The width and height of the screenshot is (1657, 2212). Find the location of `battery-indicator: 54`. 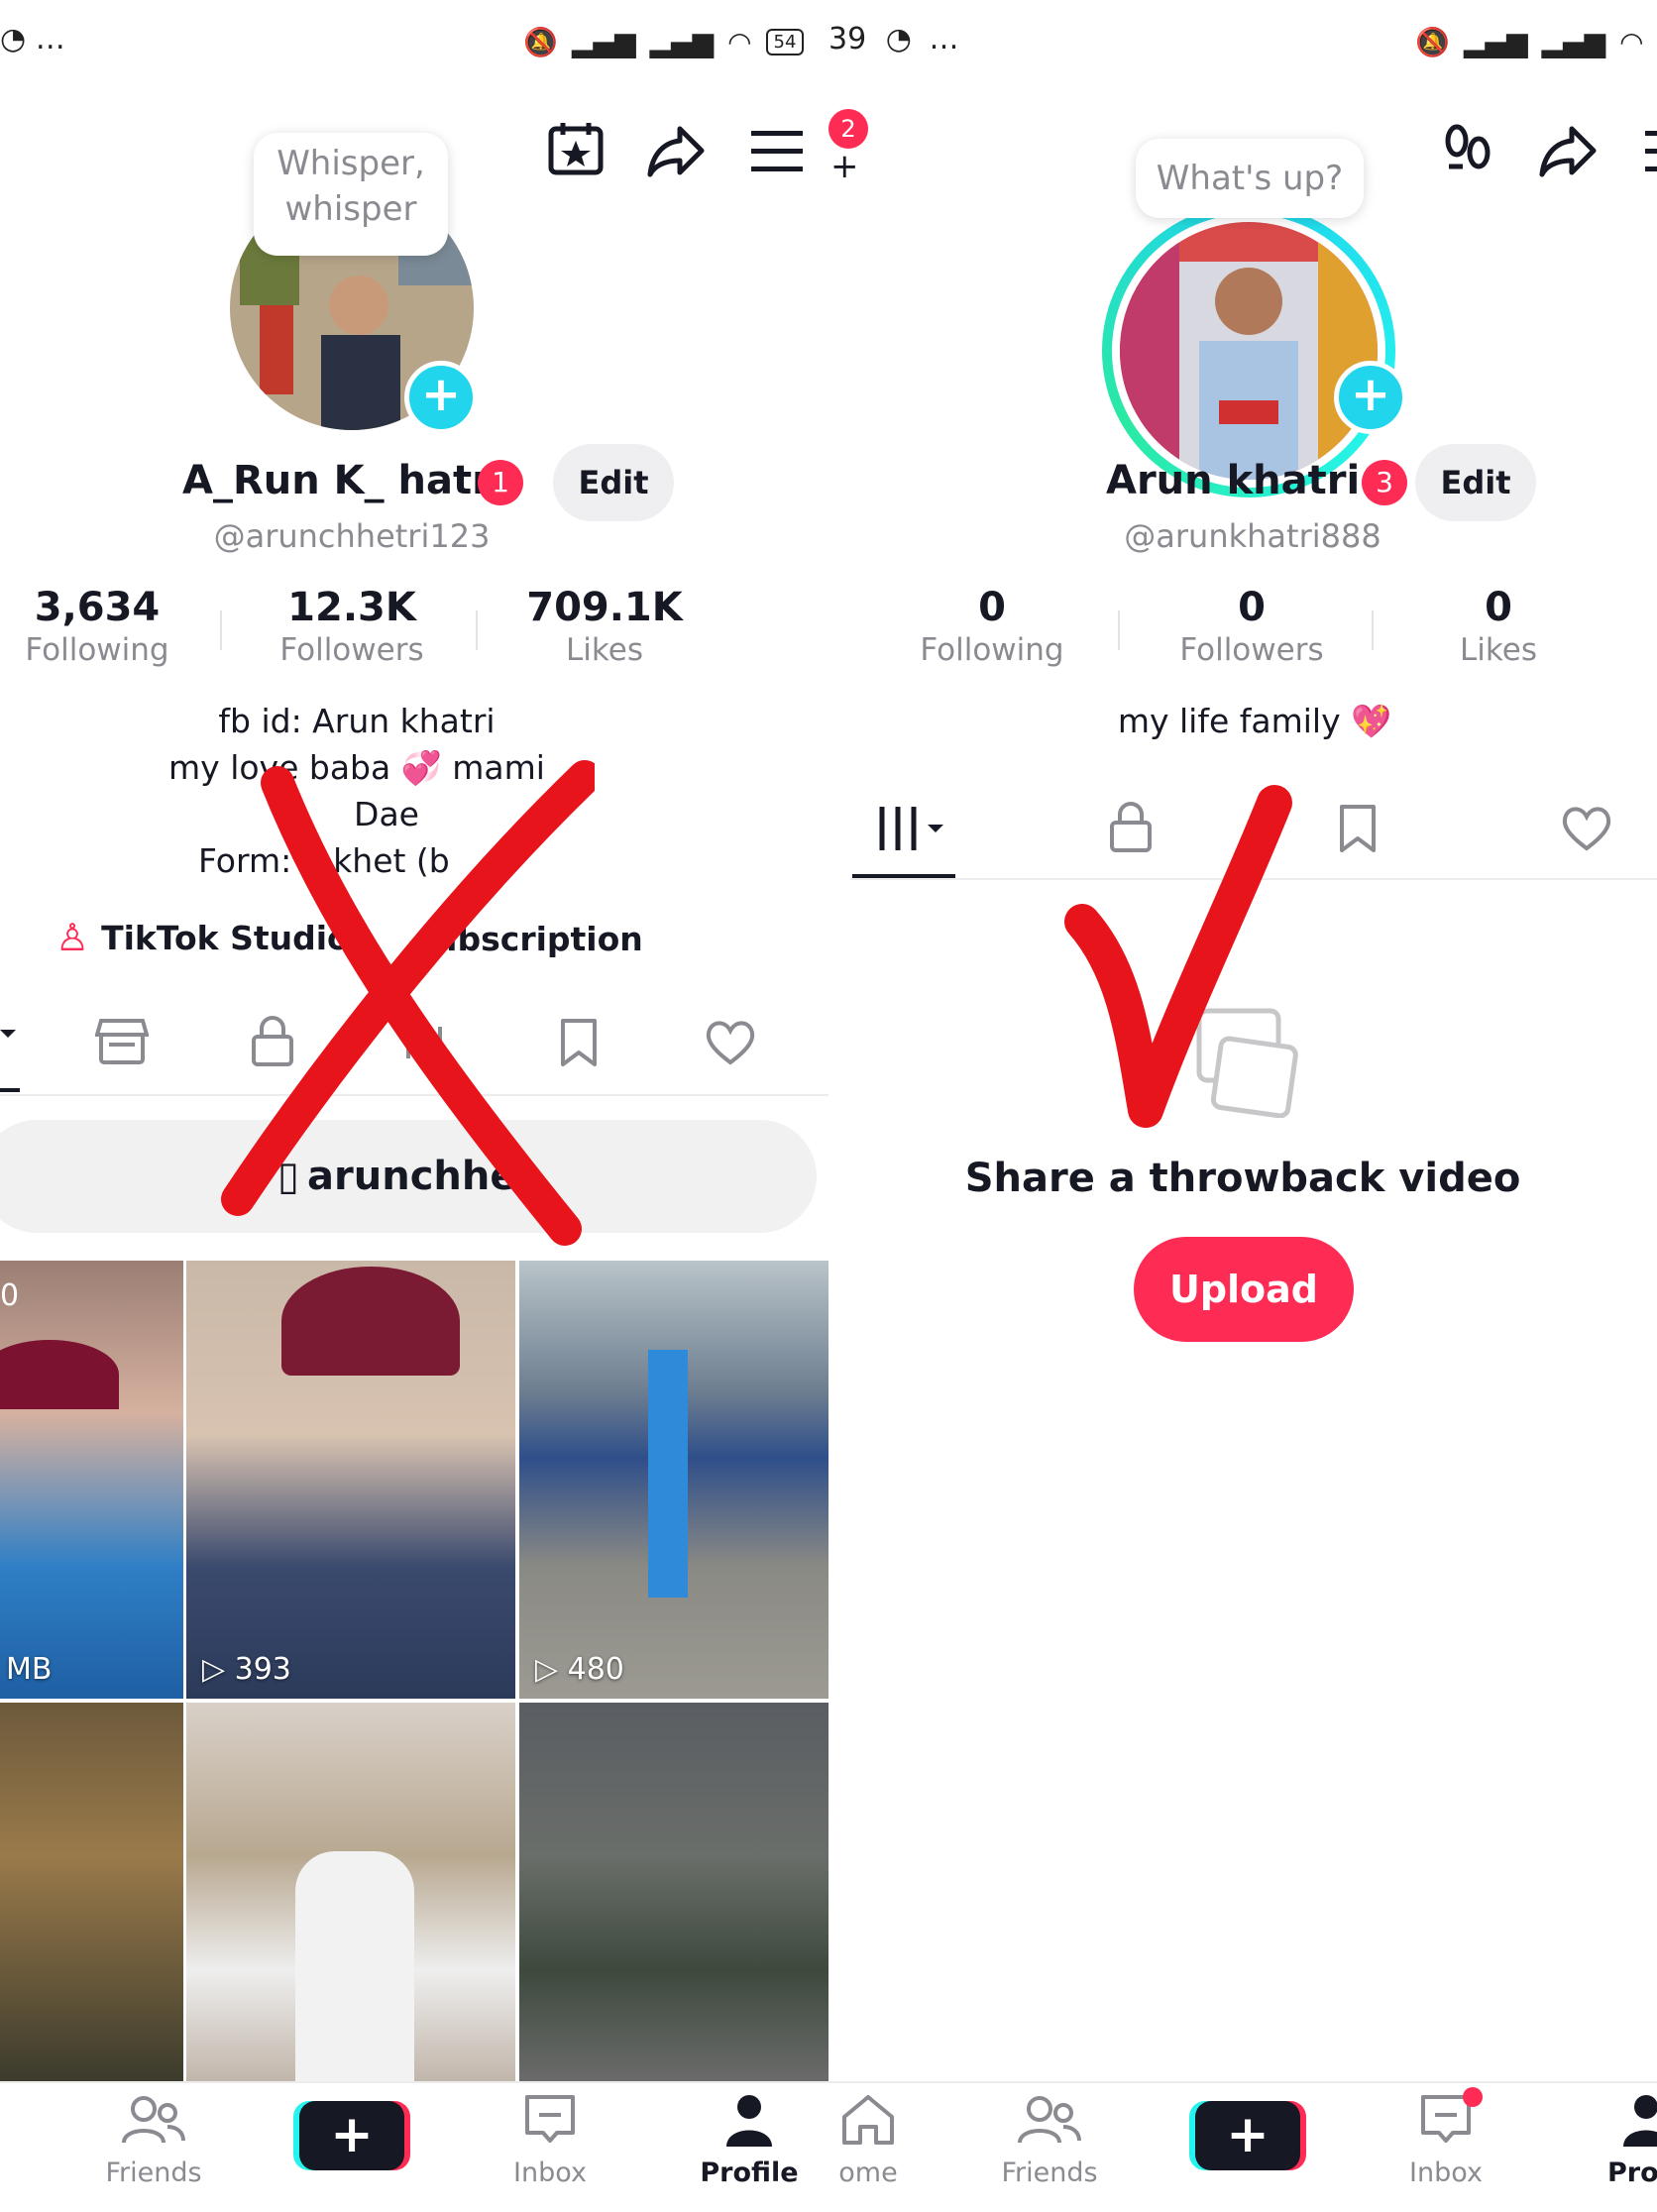

battery-indicator: 54 is located at coordinates (785, 42).